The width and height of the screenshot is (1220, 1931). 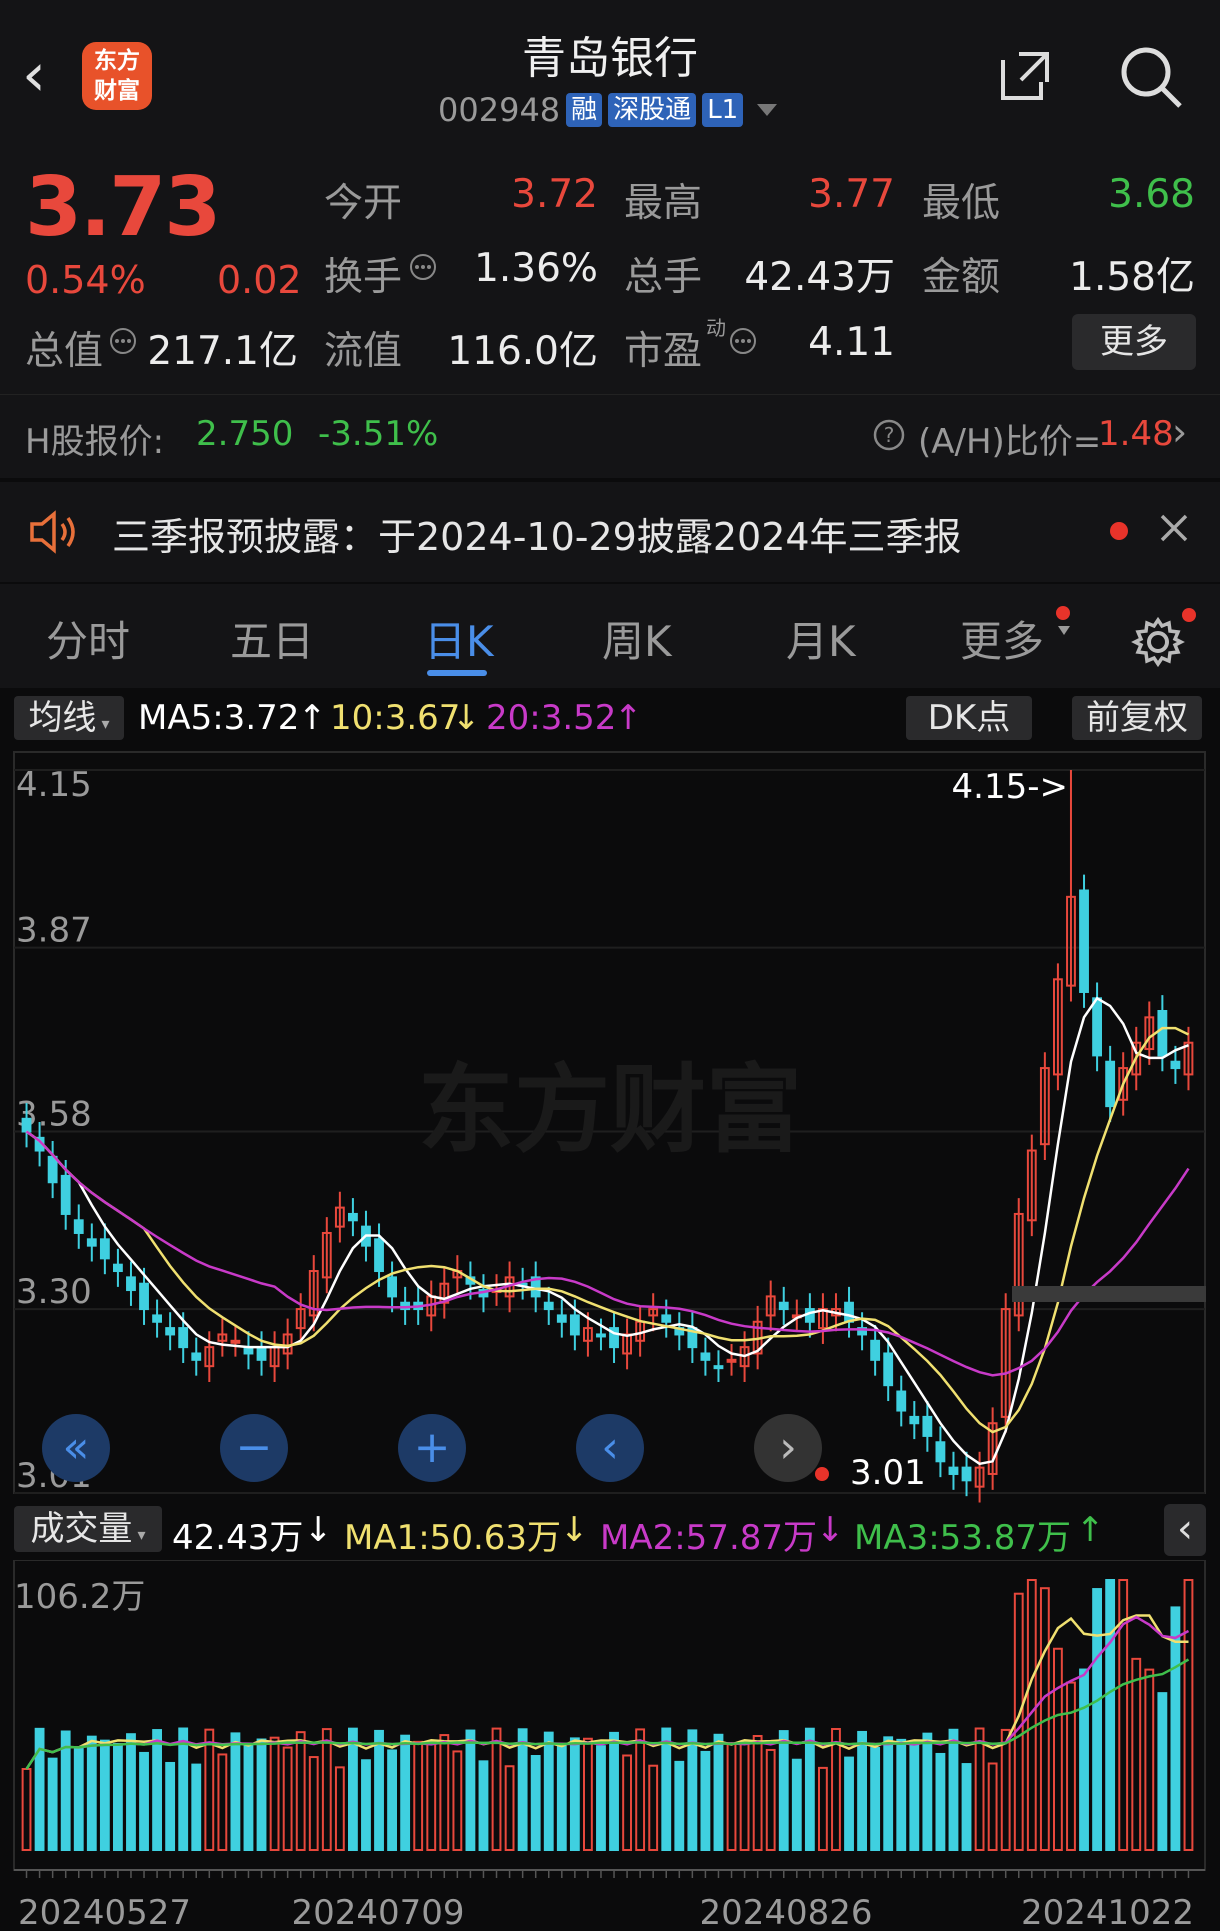 What do you see at coordinates (69, 718) in the screenshot?
I see `ma-selector: 均线 ▾` at bounding box center [69, 718].